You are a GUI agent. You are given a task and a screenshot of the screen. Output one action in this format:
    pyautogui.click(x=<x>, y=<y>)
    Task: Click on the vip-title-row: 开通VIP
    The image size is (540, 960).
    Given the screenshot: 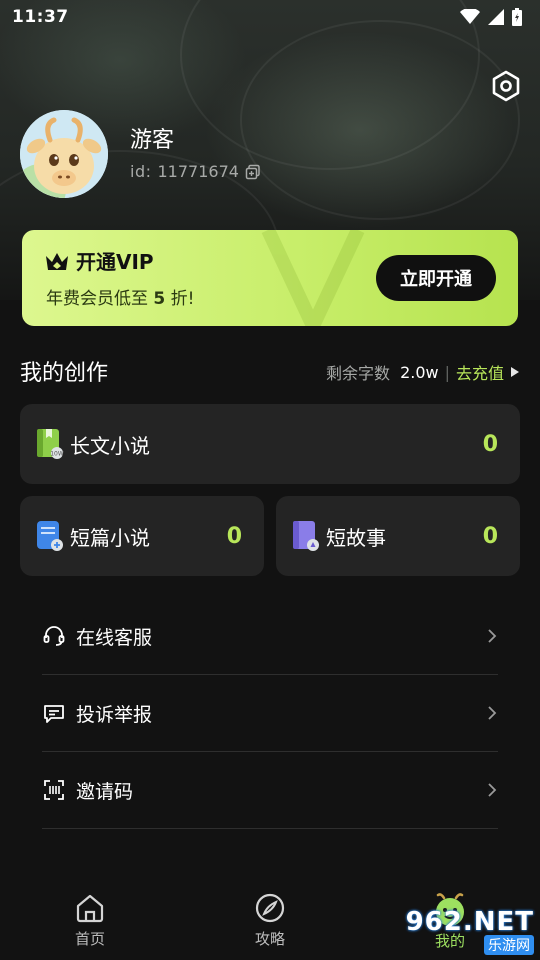 What is the action you would take?
    pyautogui.click(x=99, y=260)
    